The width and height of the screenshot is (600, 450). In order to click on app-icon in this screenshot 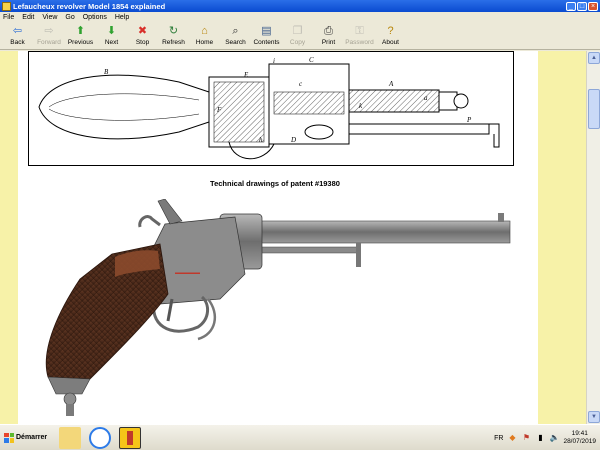, I will do `click(6, 6)`.